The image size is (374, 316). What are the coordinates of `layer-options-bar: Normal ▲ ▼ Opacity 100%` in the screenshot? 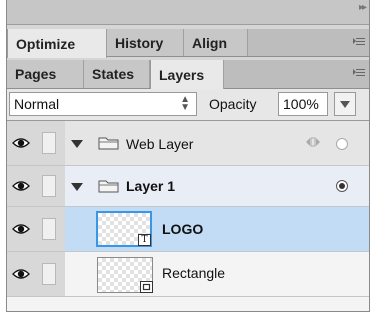 It's located at (188, 105).